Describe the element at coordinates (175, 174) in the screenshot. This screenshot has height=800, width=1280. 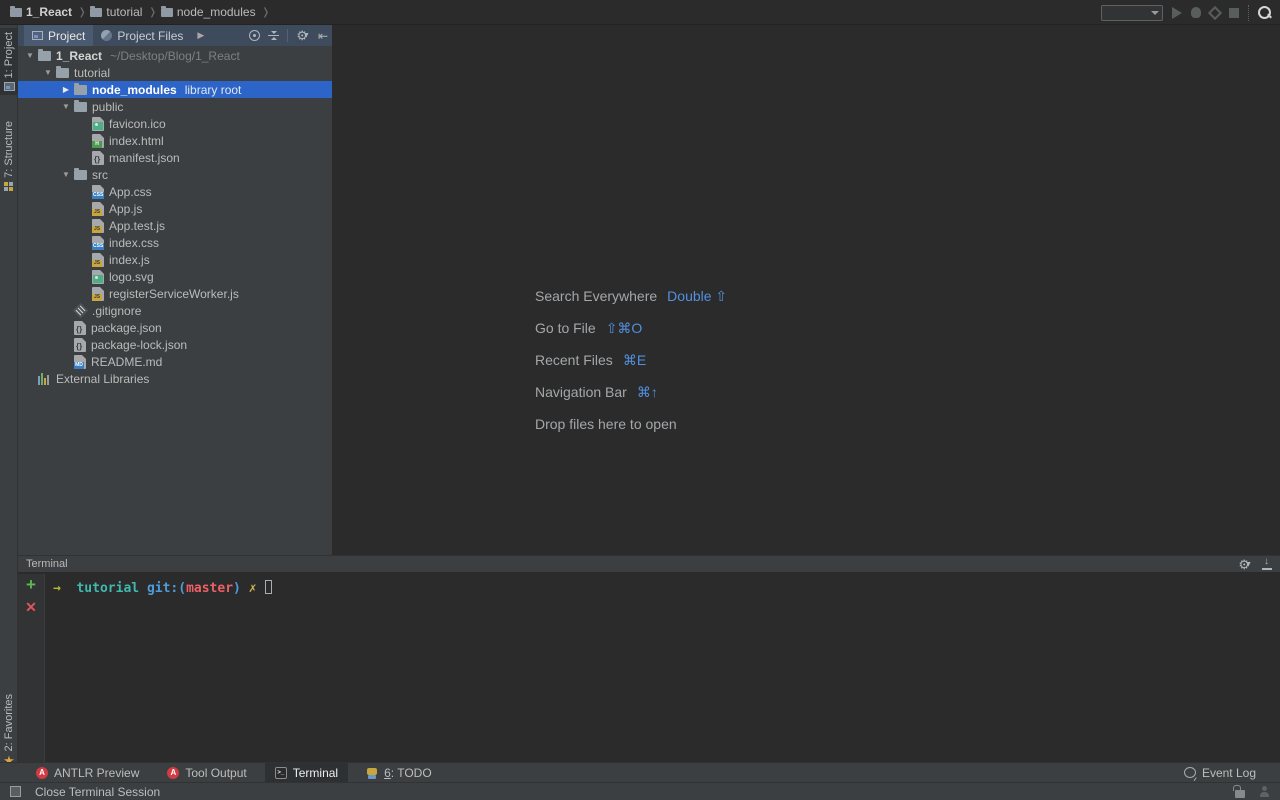
I see `tree-row: ▼ src` at that location.